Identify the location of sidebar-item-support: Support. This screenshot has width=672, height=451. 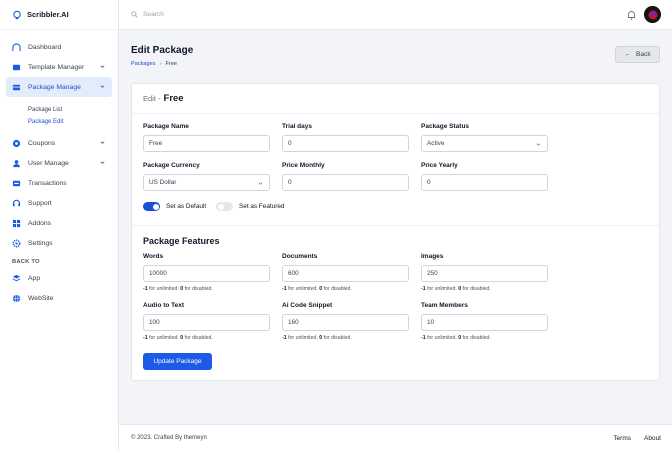
(59, 203).